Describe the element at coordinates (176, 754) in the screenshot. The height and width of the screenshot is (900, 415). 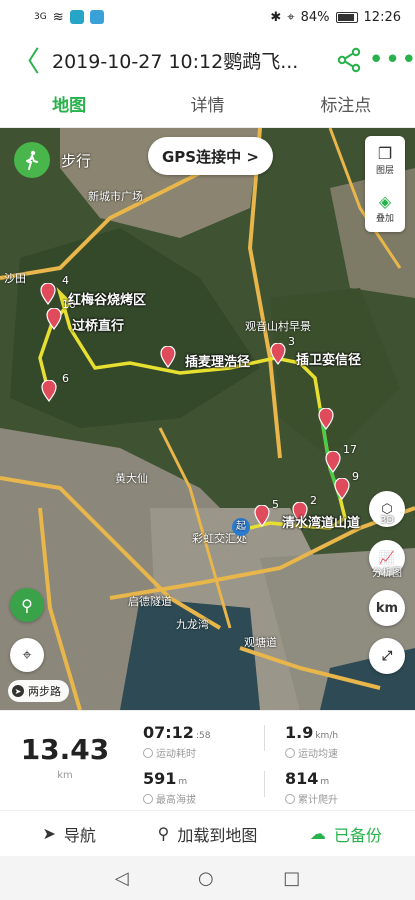
I see `duration-label: 运动耗时` at that location.